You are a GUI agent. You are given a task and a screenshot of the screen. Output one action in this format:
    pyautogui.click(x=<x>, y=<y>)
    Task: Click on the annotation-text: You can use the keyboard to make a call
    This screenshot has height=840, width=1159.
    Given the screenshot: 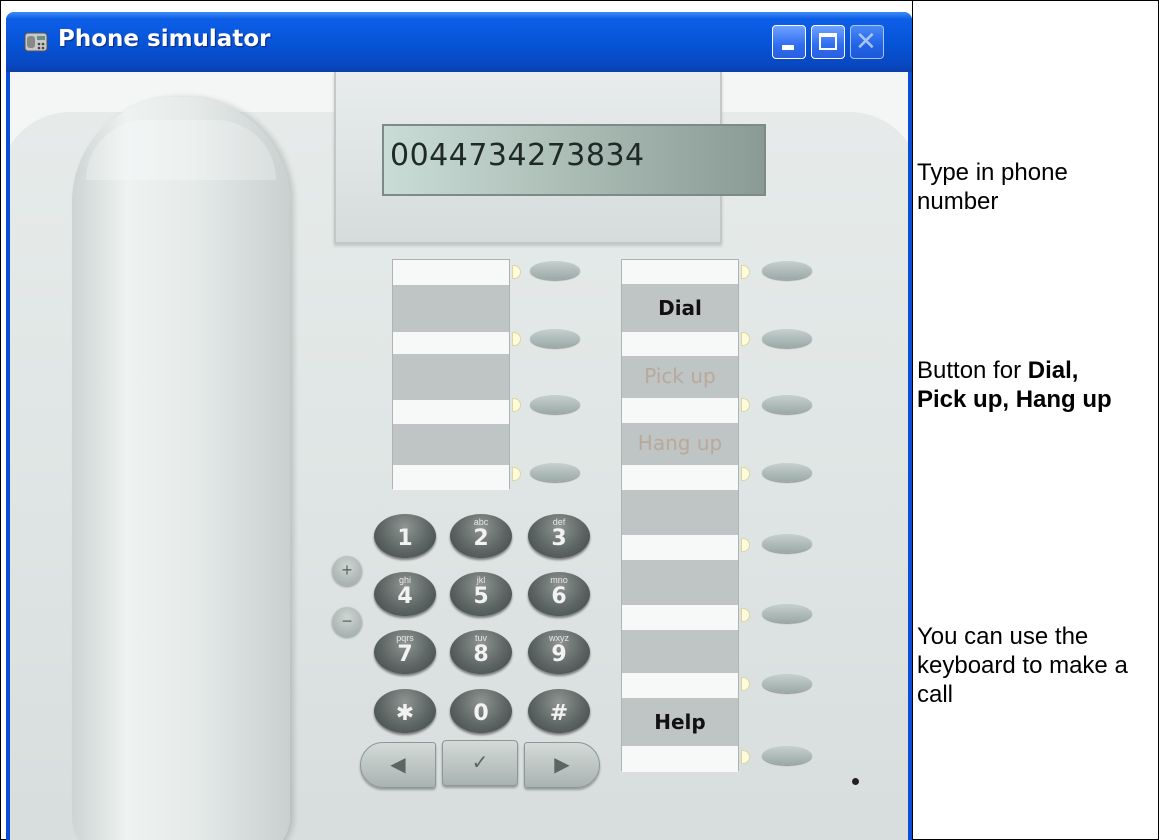 What is the action you would take?
    pyautogui.click(x=1022, y=665)
    